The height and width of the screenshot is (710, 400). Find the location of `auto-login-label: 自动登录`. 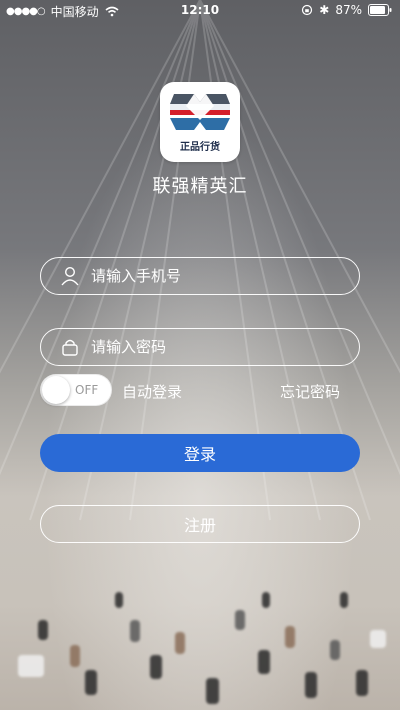

auto-login-label: 自动登录 is located at coordinates (152, 392).